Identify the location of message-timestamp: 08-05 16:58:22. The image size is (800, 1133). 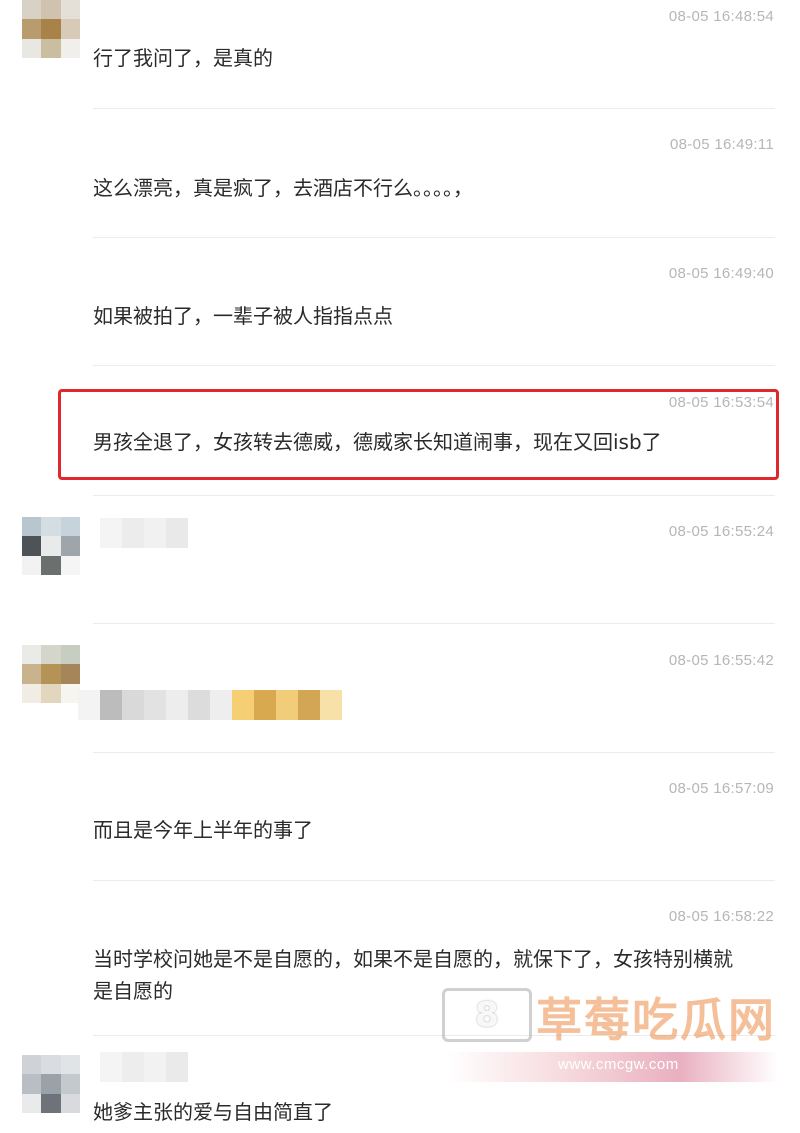
(721, 916).